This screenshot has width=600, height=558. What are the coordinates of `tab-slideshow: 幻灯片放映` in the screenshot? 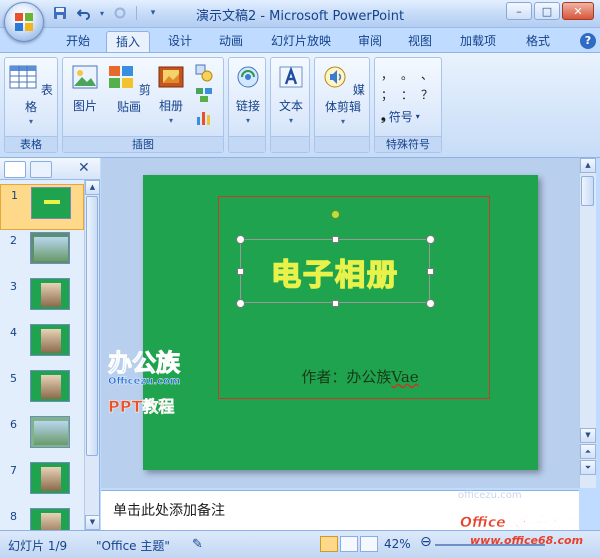 It's located at (301, 41).